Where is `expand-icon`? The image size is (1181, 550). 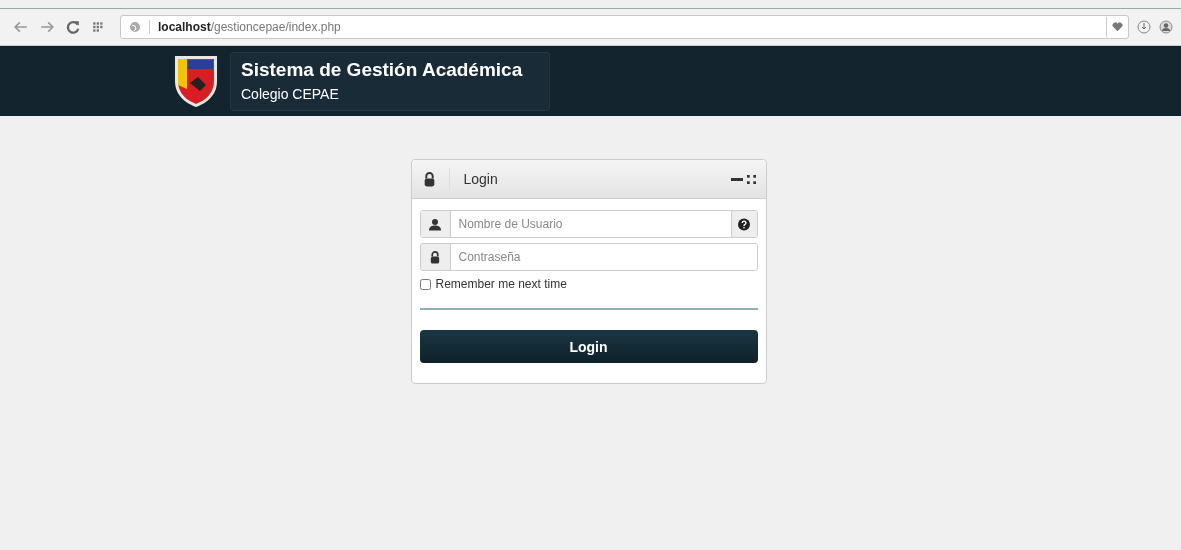 expand-icon is located at coordinates (751, 179).